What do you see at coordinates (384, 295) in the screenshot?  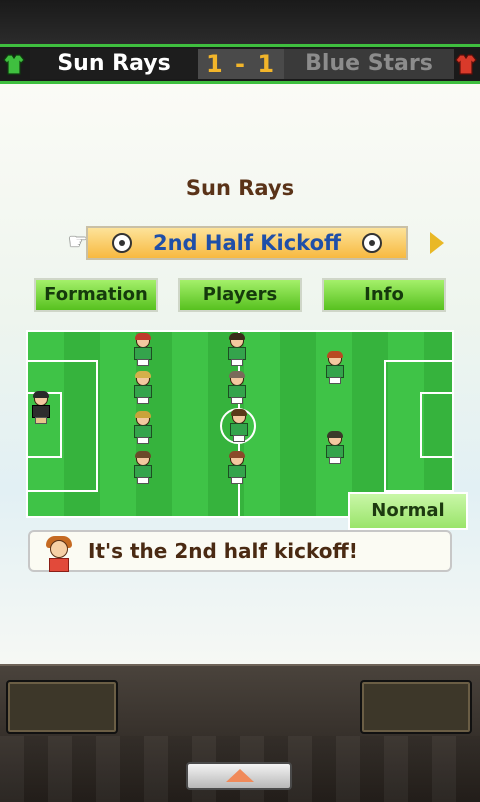 I see `tab-info: Info` at bounding box center [384, 295].